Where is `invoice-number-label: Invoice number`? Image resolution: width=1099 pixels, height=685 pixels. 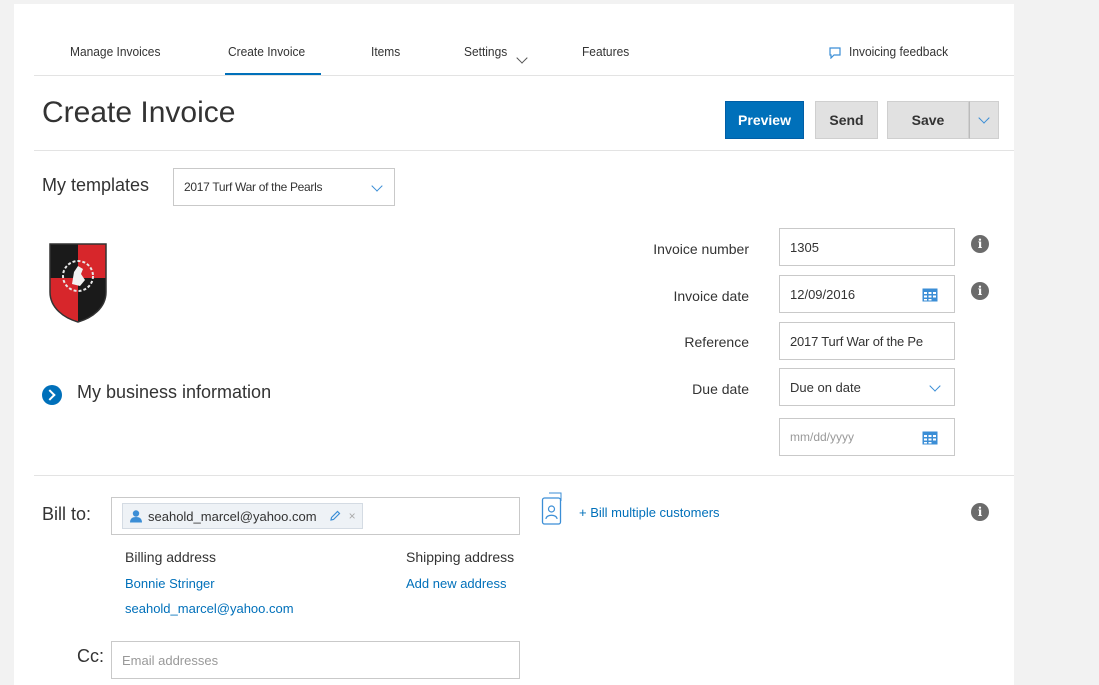
invoice-number-label: Invoice number is located at coordinates (701, 249).